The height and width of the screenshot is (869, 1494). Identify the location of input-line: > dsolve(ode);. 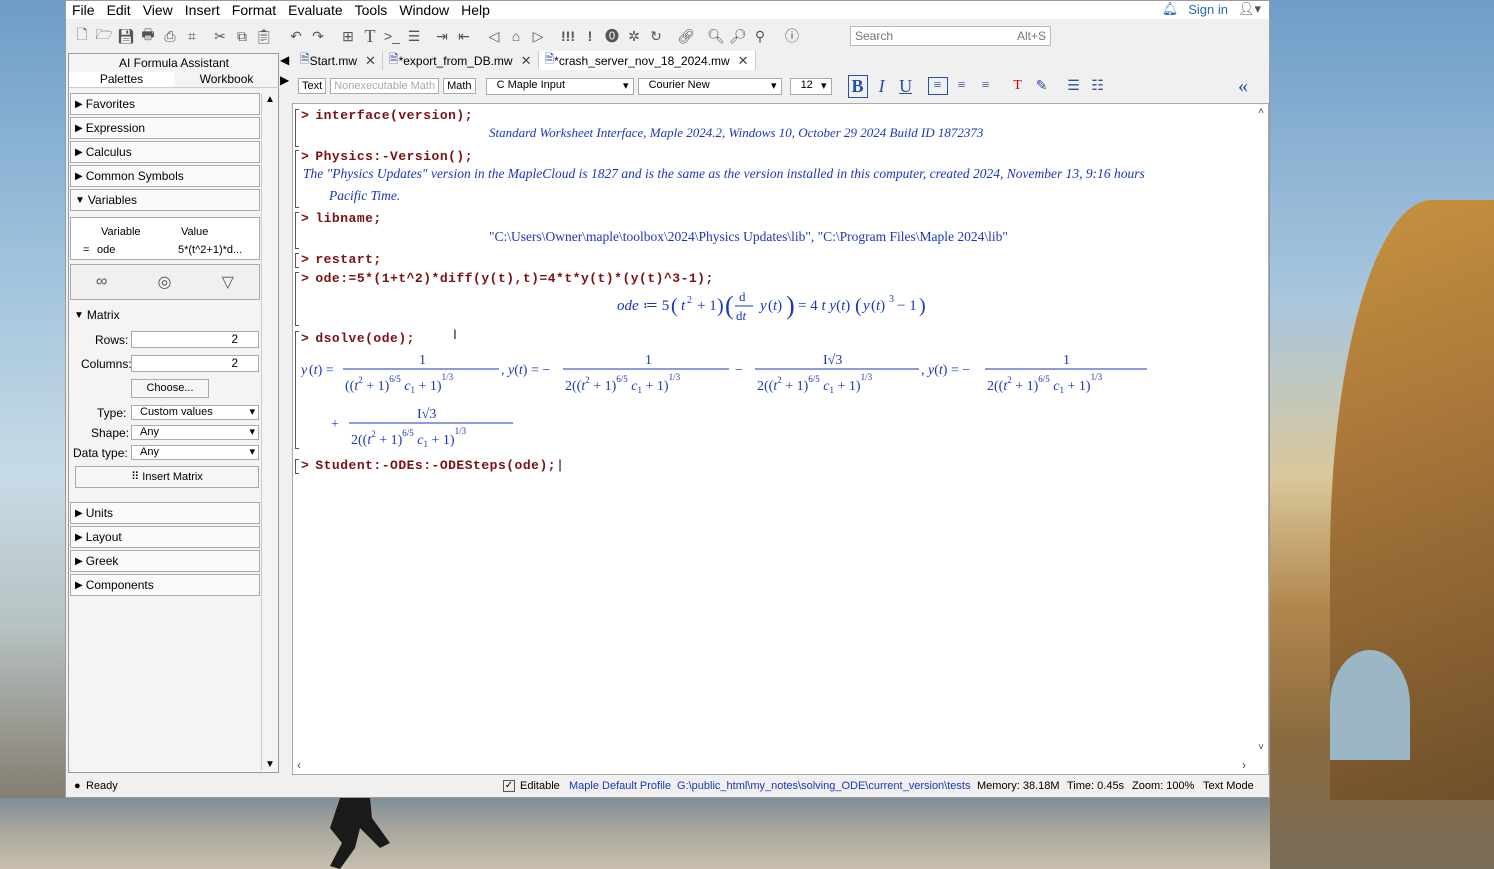
(358, 338).